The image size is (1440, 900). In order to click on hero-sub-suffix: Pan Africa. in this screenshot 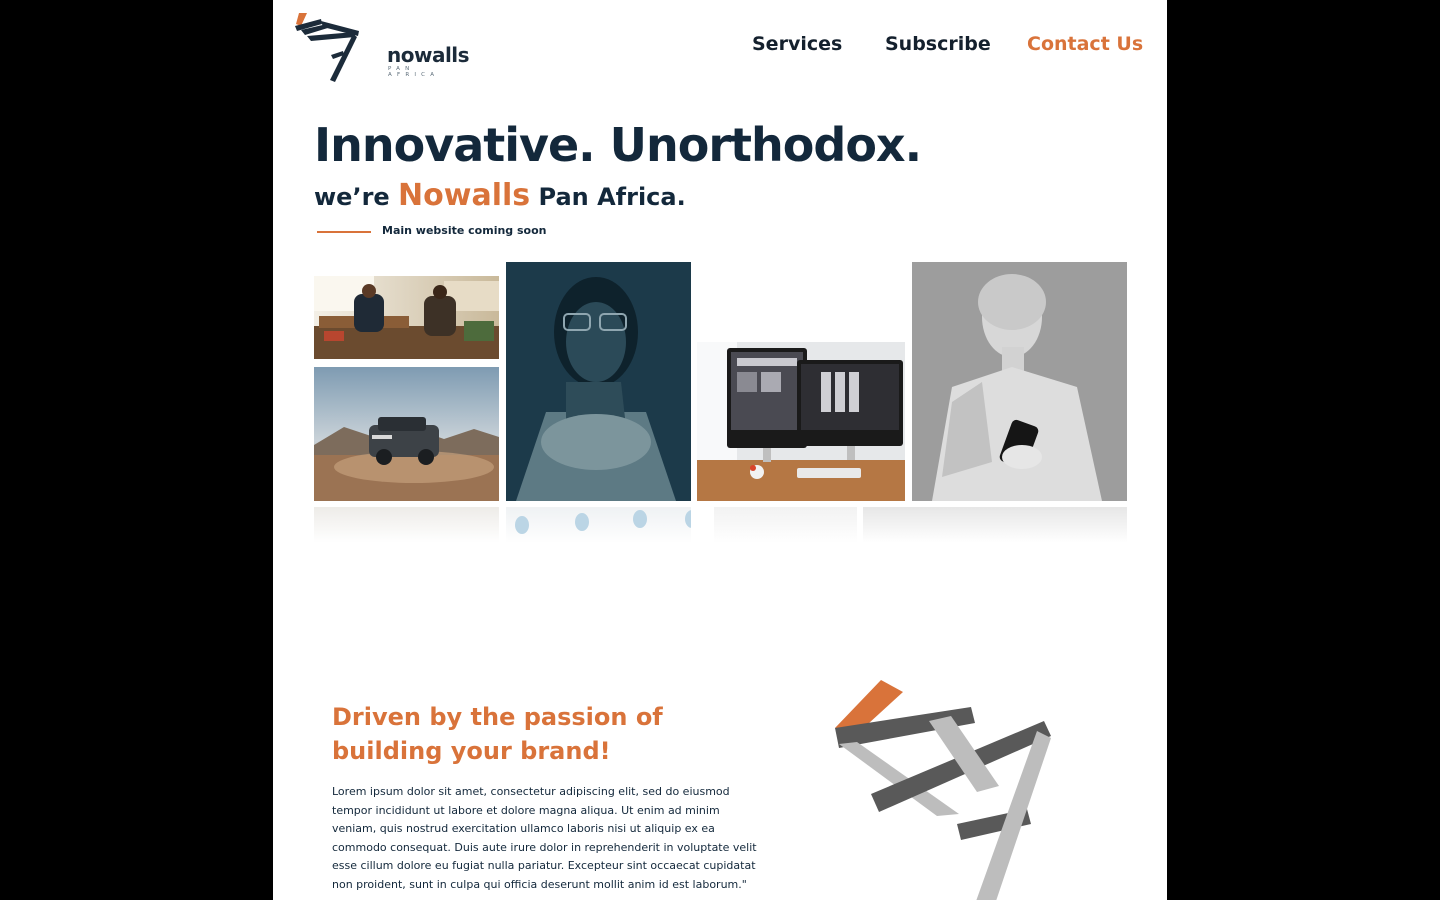, I will do `click(612, 197)`.